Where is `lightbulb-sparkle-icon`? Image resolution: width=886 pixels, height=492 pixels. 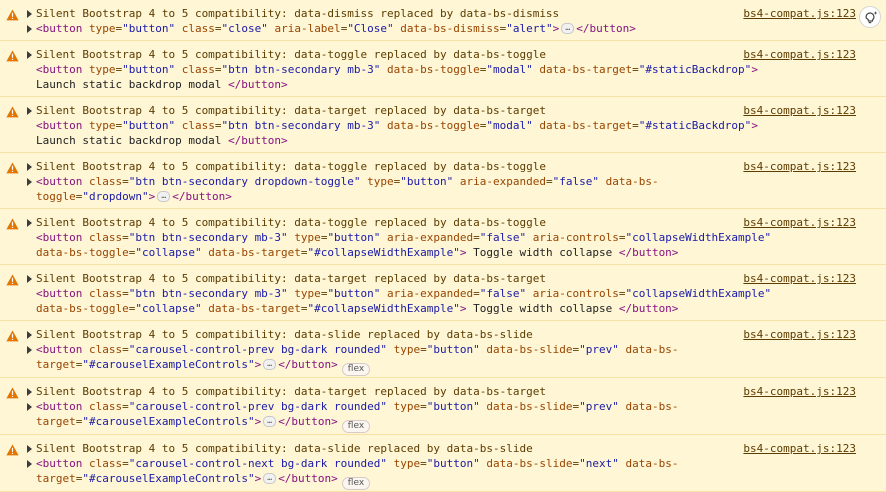
lightbulb-sparkle-icon is located at coordinates (871, 17).